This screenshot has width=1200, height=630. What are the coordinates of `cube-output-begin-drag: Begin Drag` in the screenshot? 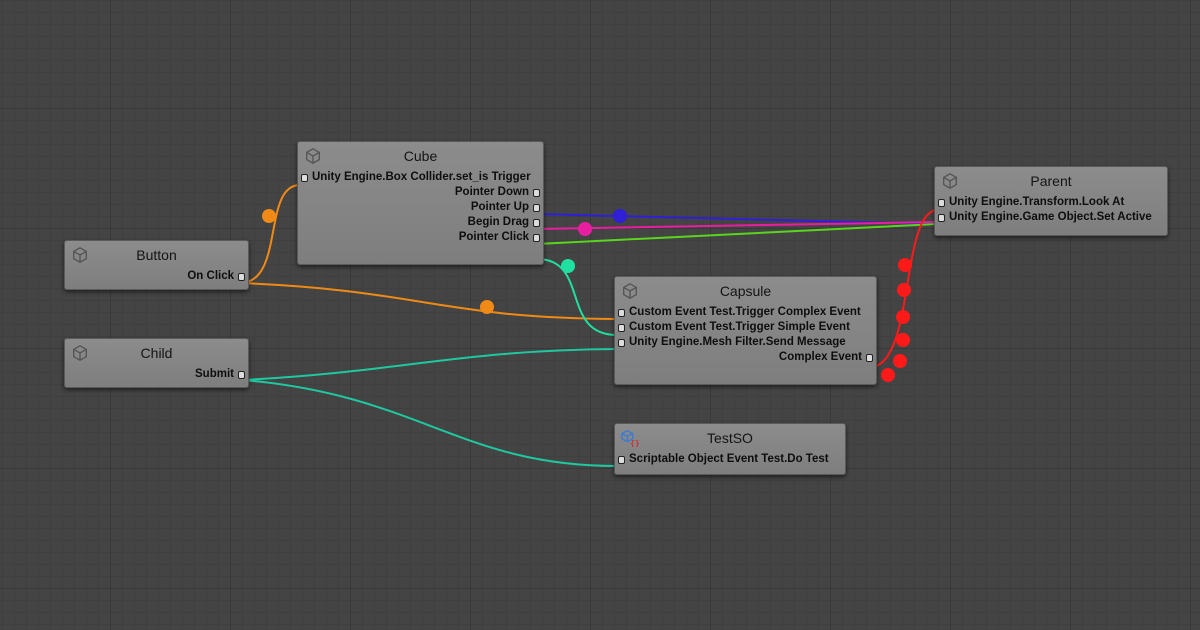 It's located at (420, 222).